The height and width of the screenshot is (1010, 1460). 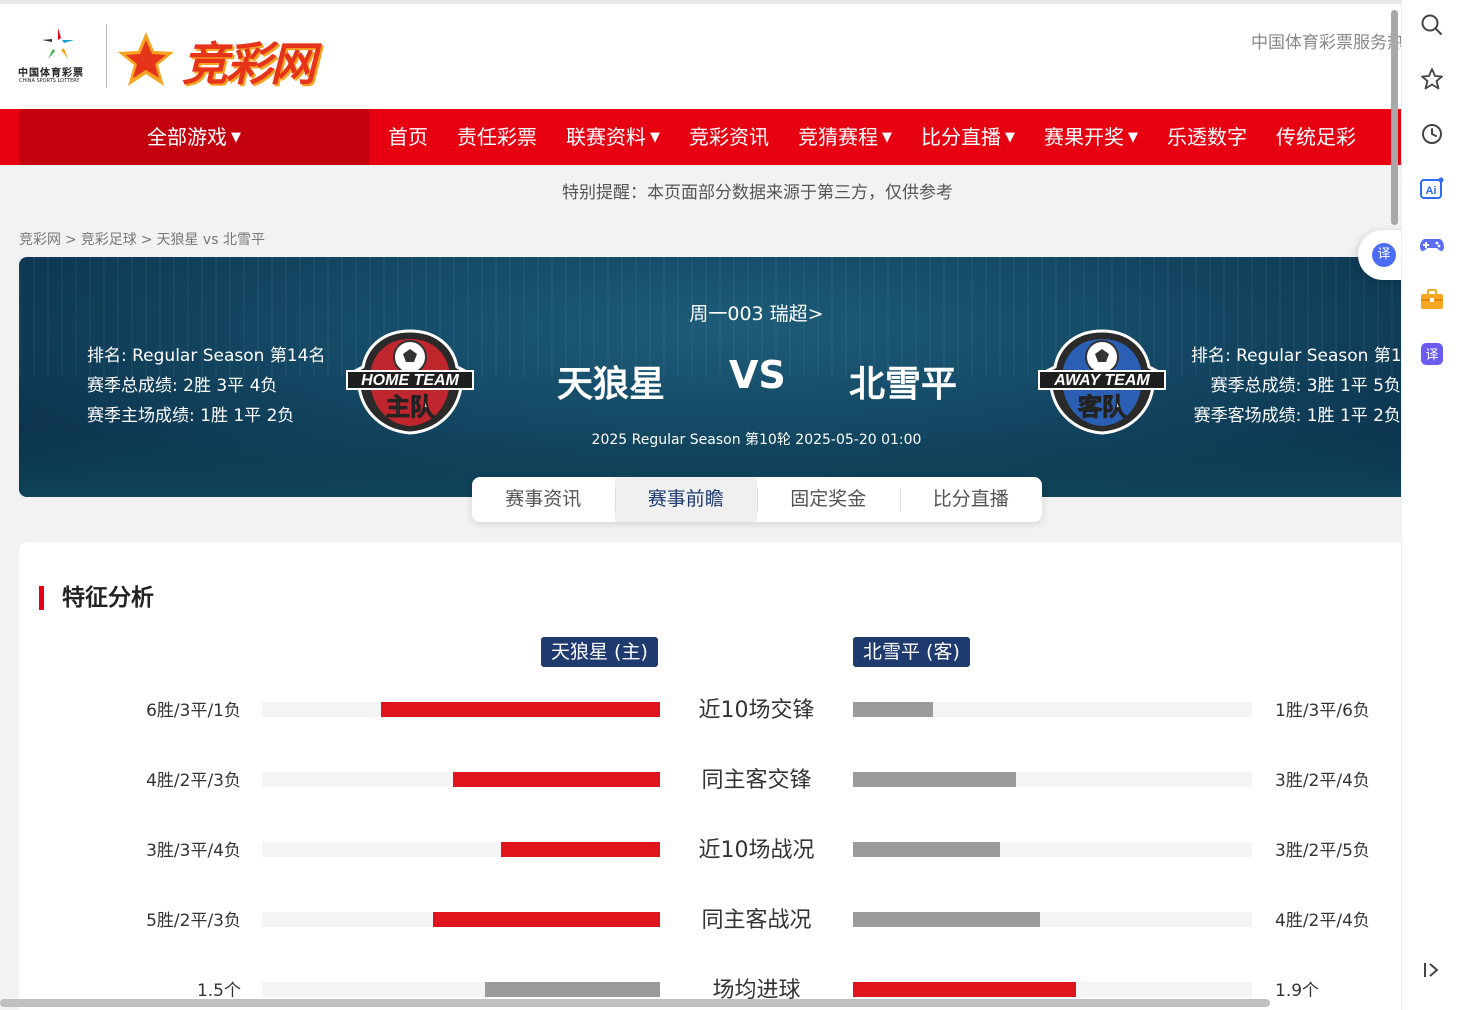 I want to click on game-icon, so click(x=1432, y=244).